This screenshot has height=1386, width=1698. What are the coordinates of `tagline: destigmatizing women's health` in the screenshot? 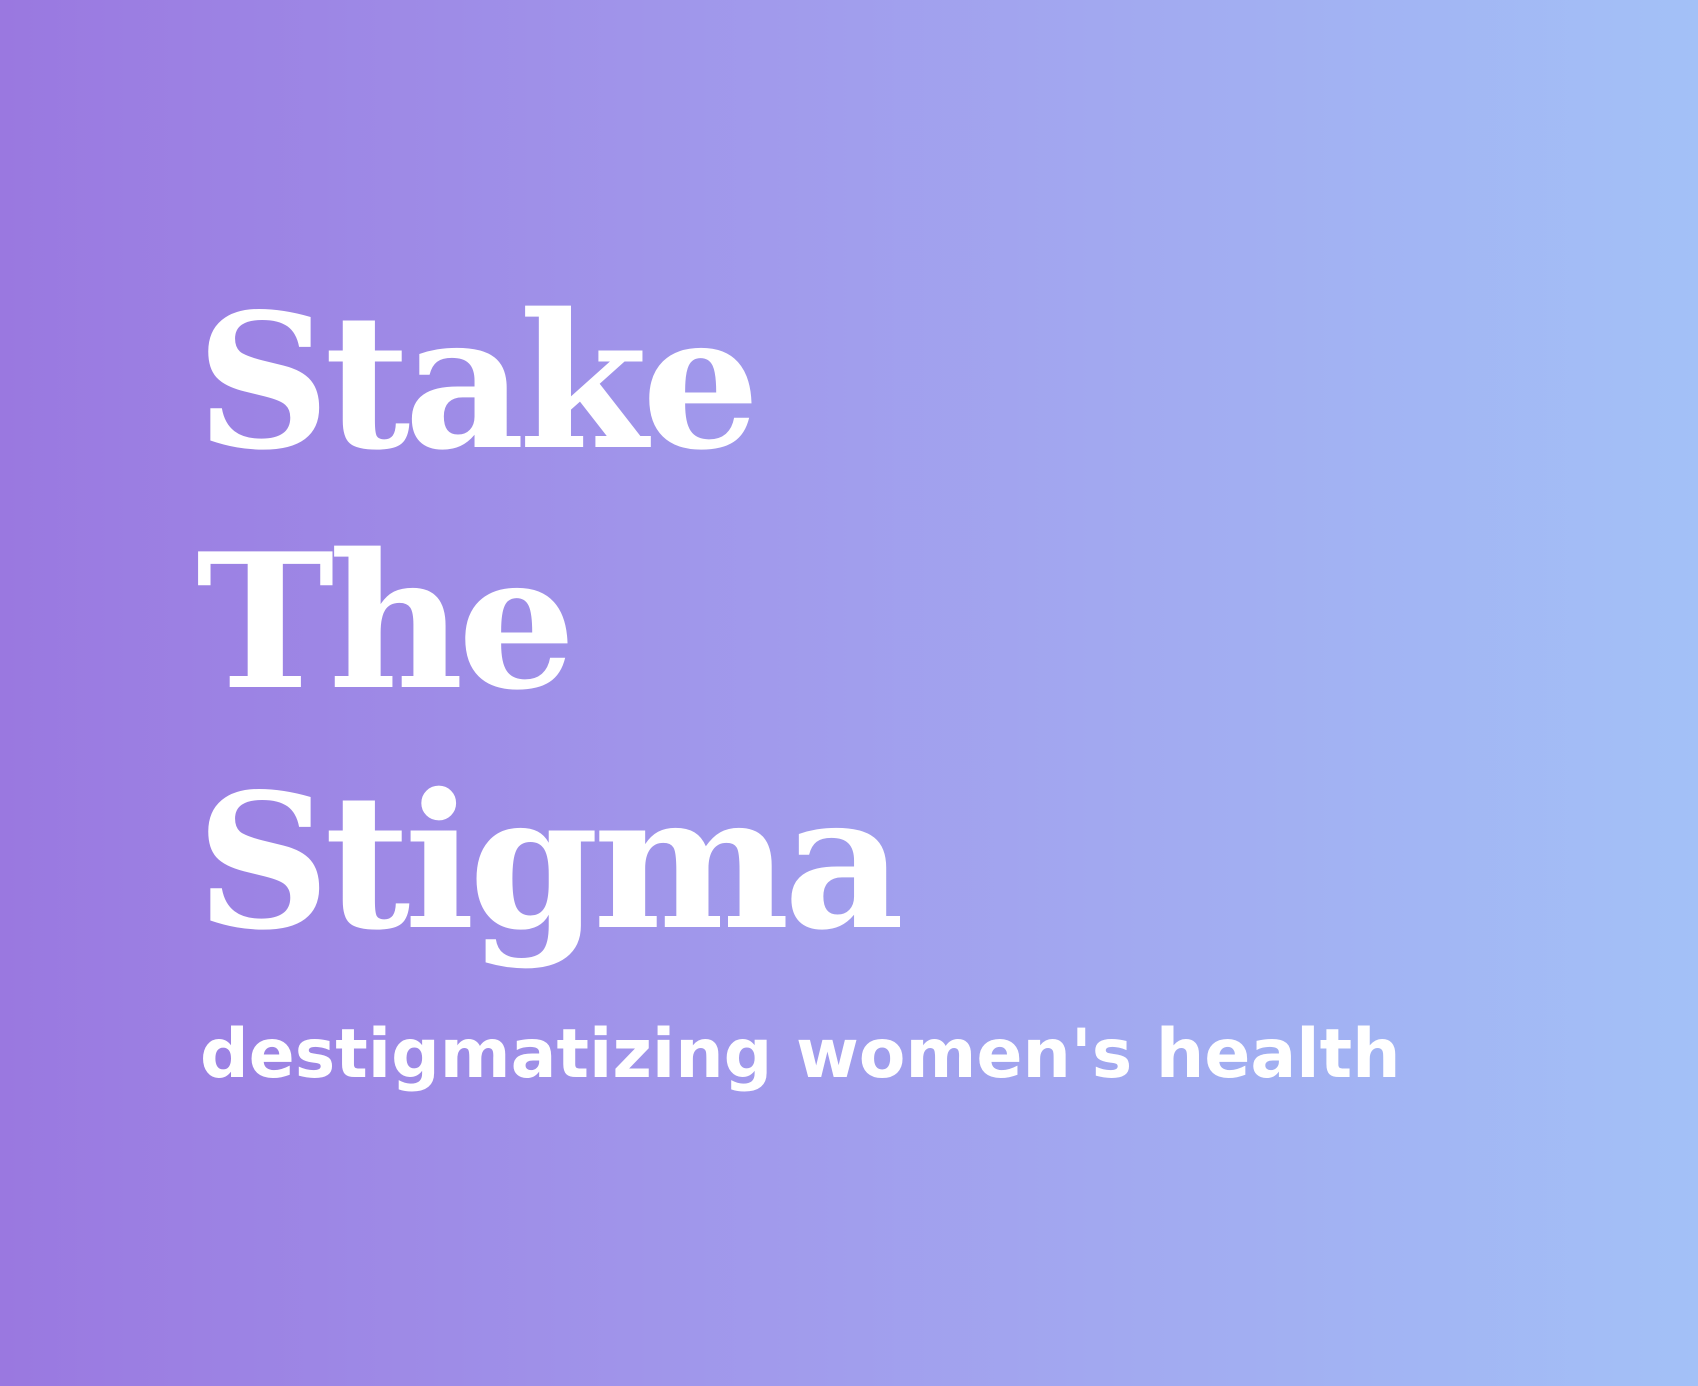 It's located at (800, 1054).